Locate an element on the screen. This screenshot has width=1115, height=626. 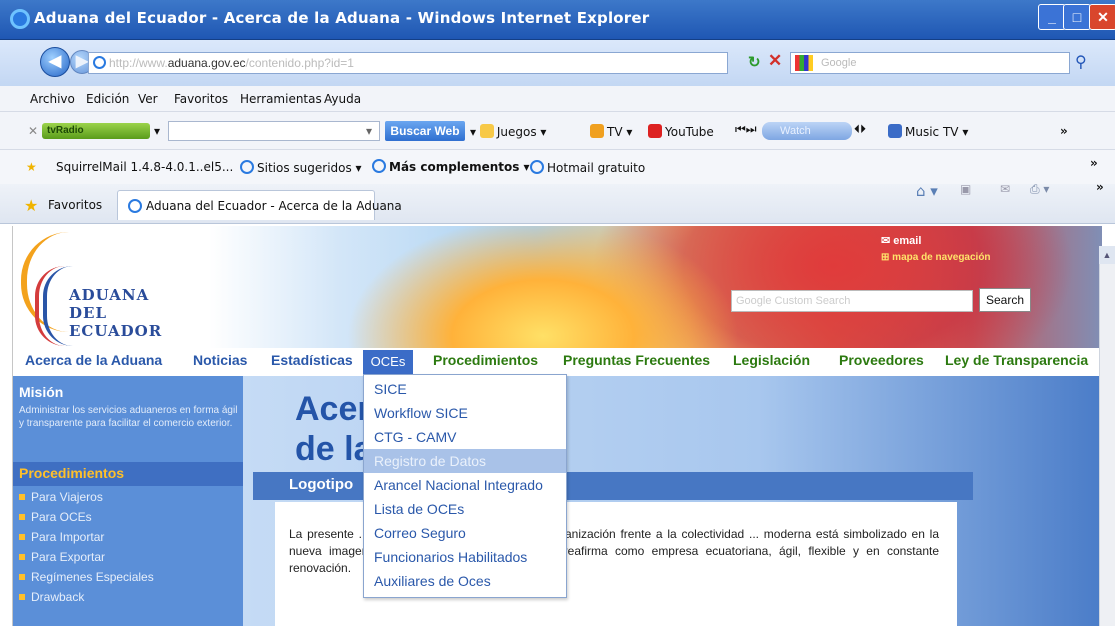
menu-item-correo-seguro: Correo Seguro is located at coordinates (465, 533).